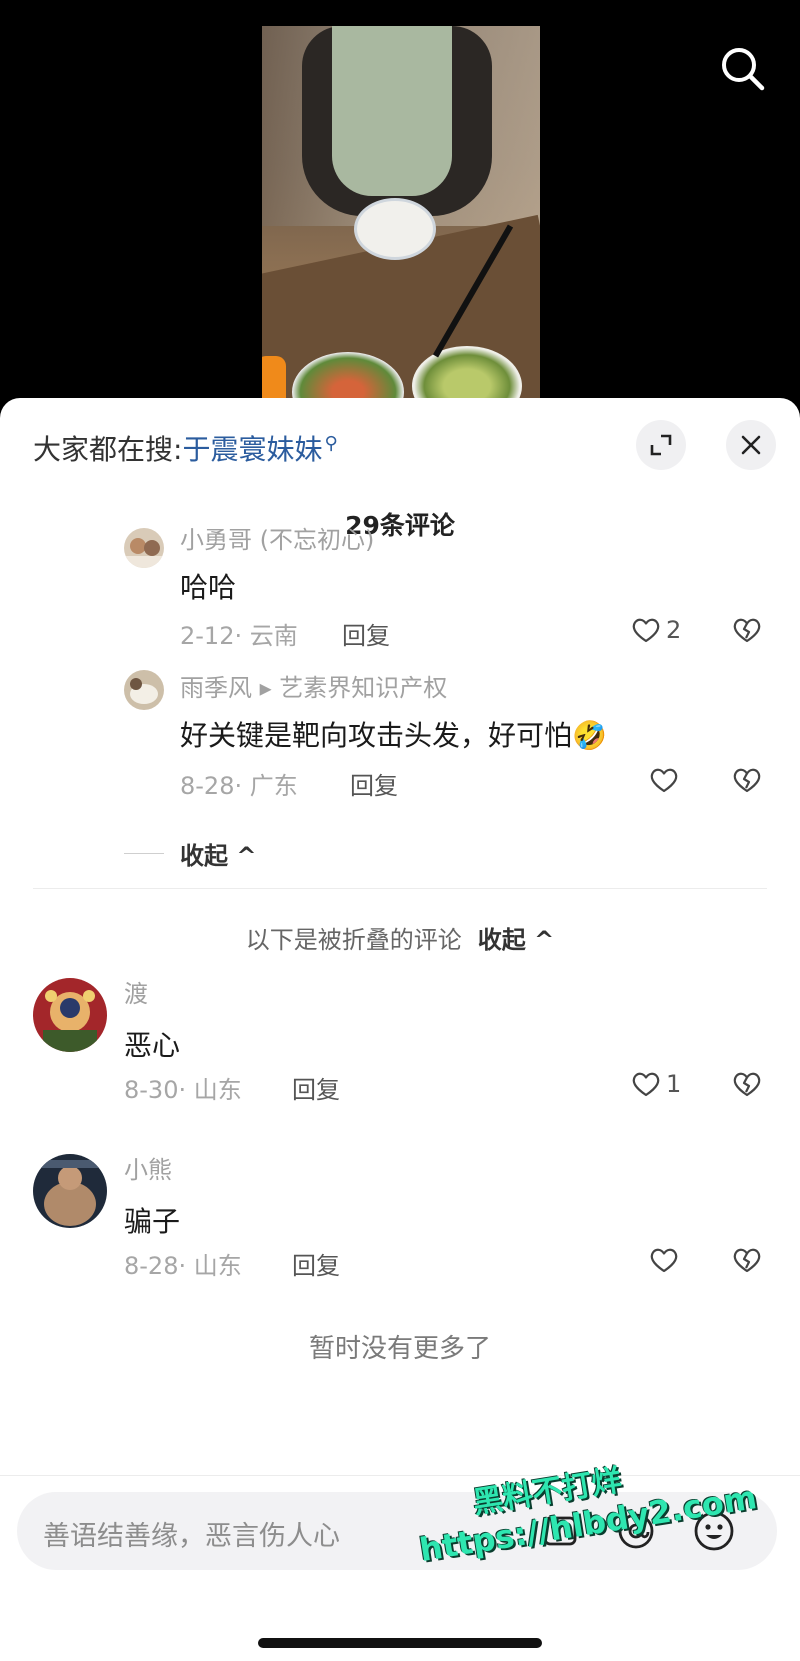 The height and width of the screenshot is (1661, 800). I want to click on commenter-name: 小熊, so click(148, 1170).